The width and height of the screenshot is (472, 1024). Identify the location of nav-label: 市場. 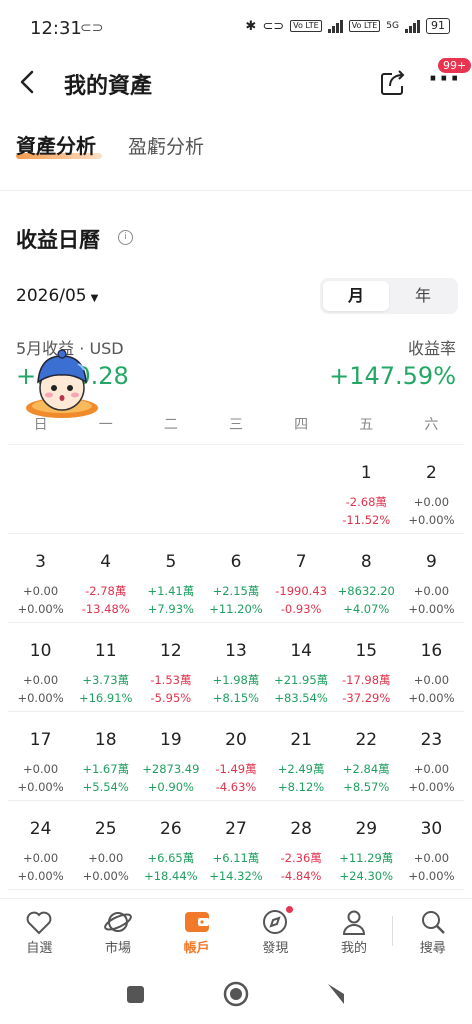
(118, 948).